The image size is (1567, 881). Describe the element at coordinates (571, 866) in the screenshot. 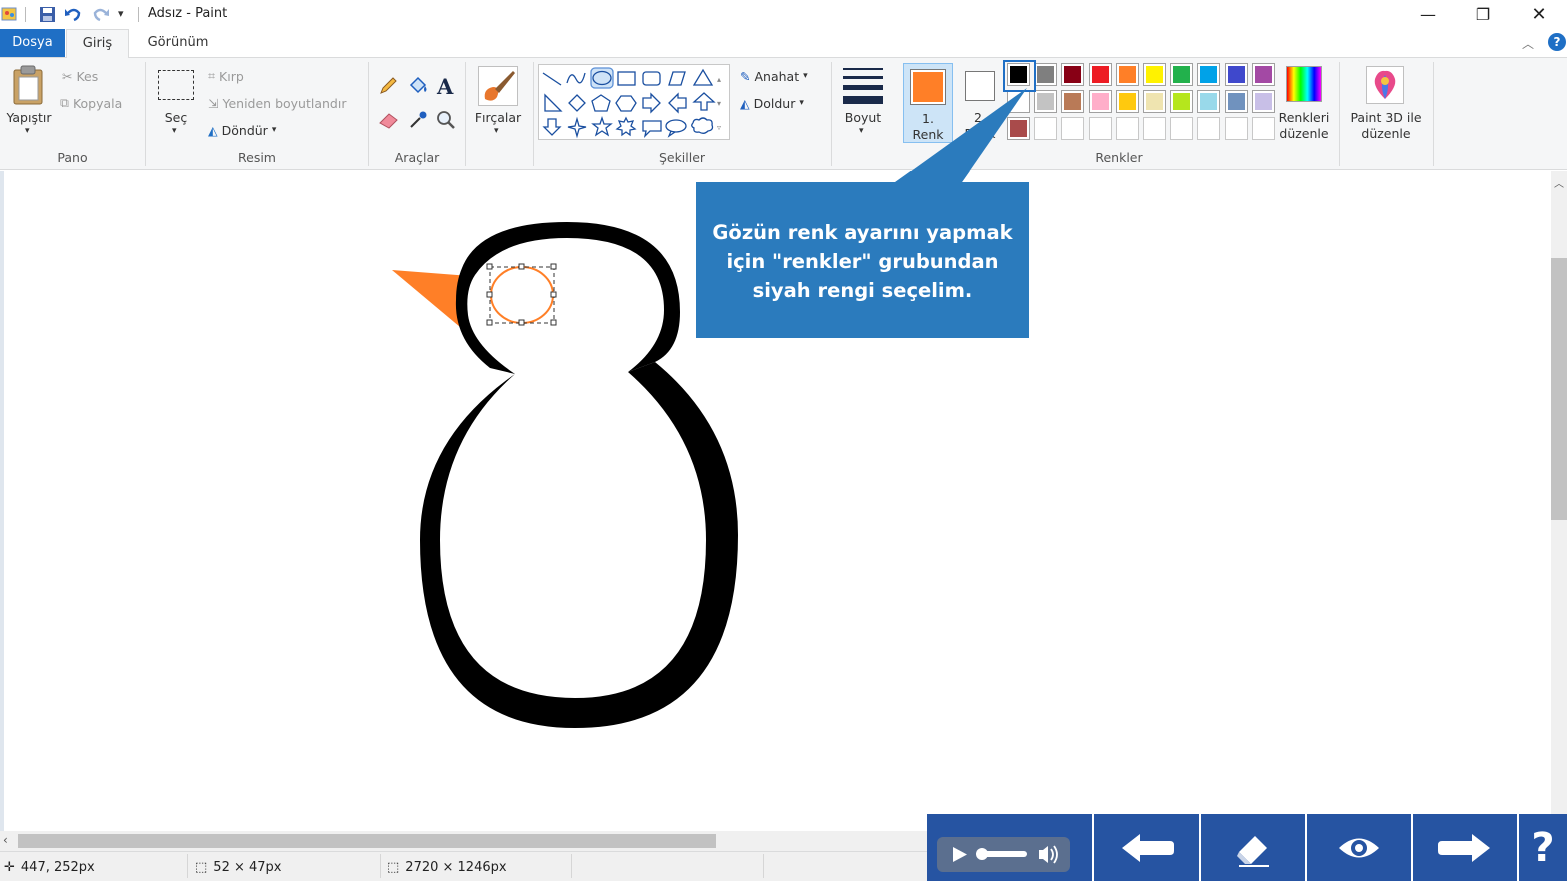

I see `status-separator` at that location.